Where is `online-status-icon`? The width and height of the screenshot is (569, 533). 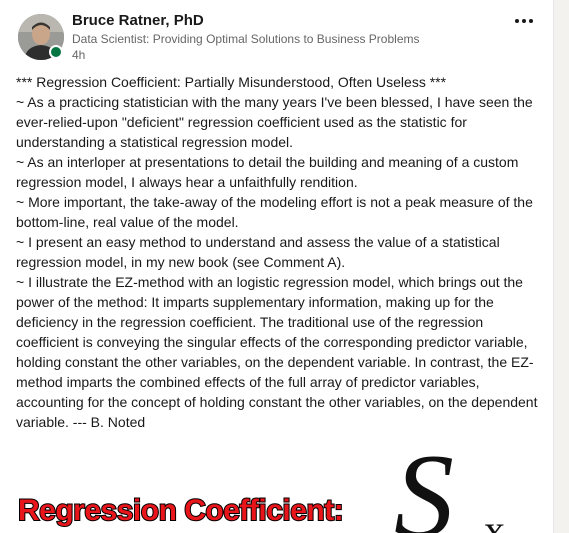
online-status-icon is located at coordinates (56, 52).